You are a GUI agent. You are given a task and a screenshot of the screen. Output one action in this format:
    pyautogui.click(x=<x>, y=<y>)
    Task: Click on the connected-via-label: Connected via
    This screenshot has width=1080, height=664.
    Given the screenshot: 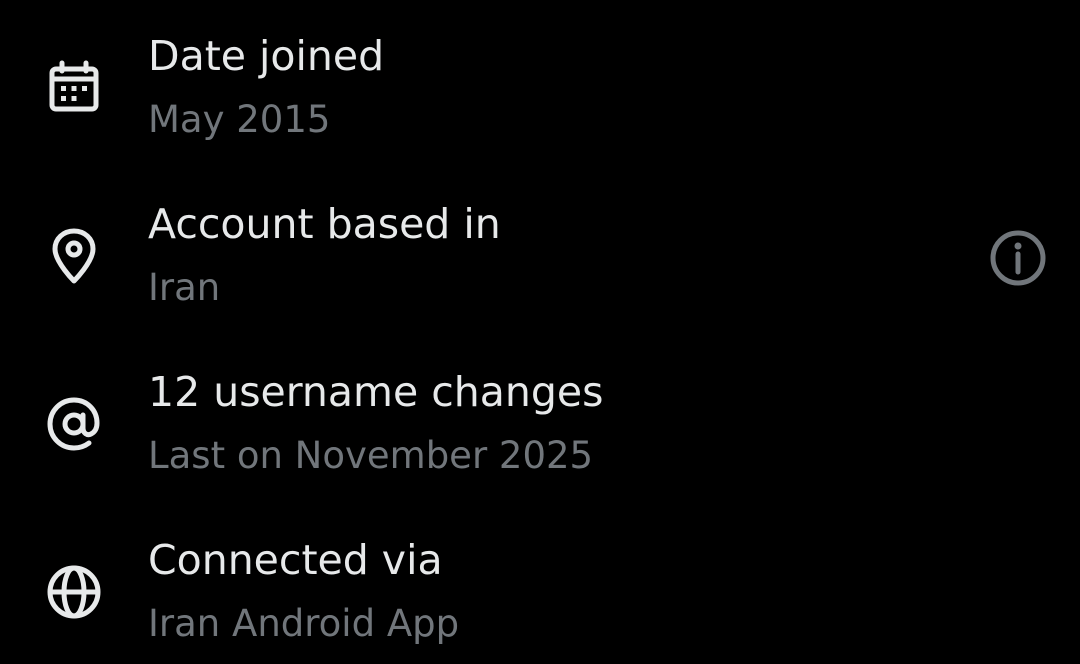 What is the action you would take?
    pyautogui.click(x=295, y=560)
    